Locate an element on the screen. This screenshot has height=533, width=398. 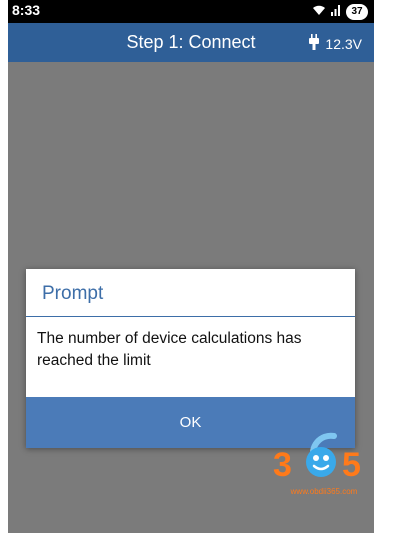
status-icons: 37 is located at coordinates (340, 11).